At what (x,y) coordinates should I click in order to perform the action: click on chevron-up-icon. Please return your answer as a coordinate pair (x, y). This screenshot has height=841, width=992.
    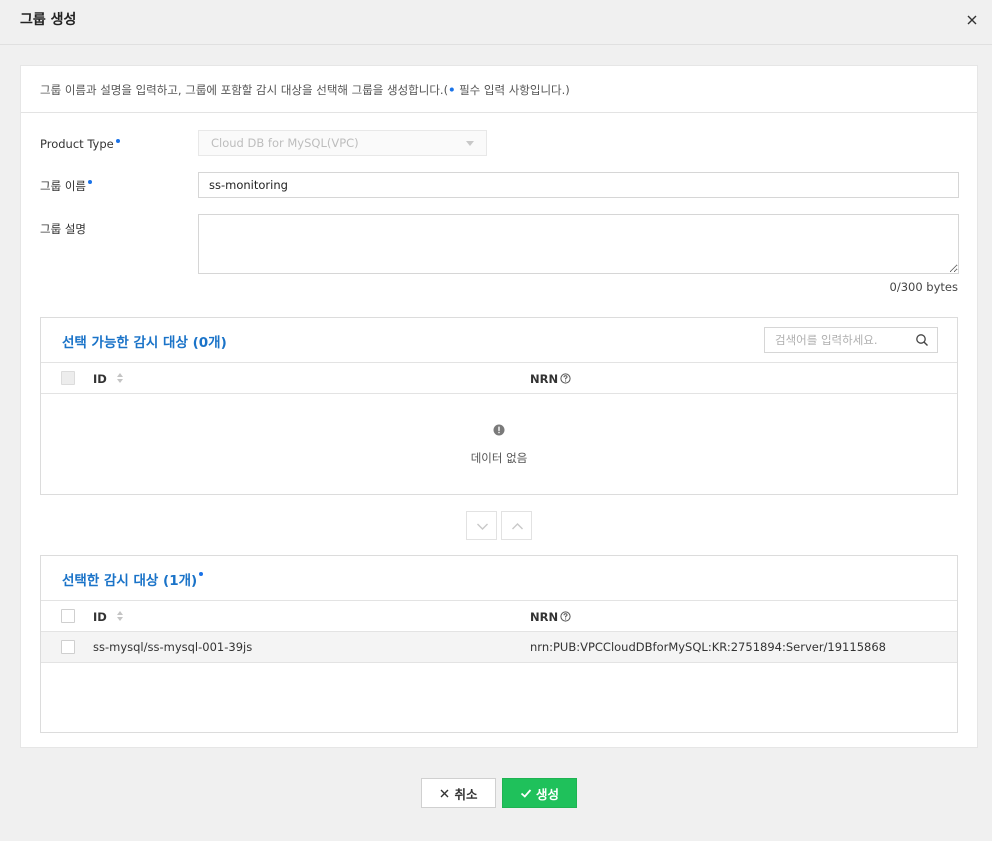
    Looking at the image, I should click on (517, 526).